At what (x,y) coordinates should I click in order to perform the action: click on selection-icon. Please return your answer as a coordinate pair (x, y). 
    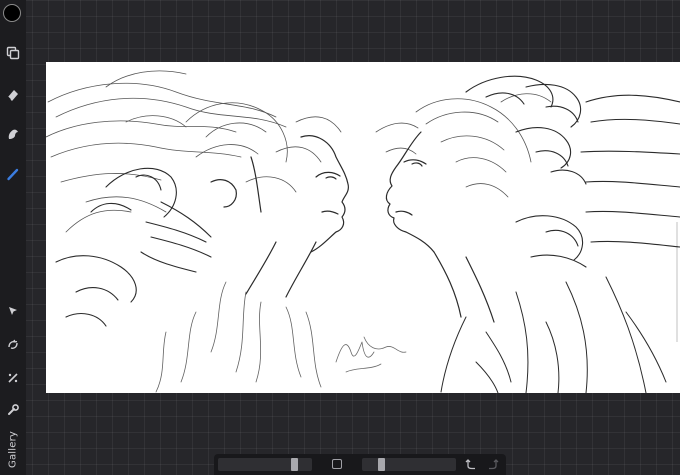
    Looking at the image, I should click on (13, 311).